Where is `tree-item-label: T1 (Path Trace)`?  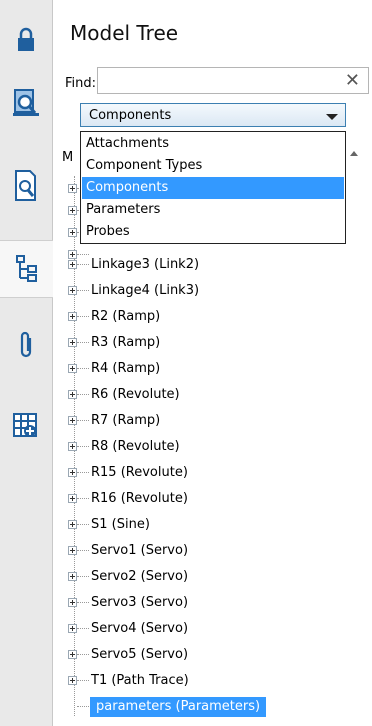 tree-item-label: T1 (Path Trace) is located at coordinates (140, 680).